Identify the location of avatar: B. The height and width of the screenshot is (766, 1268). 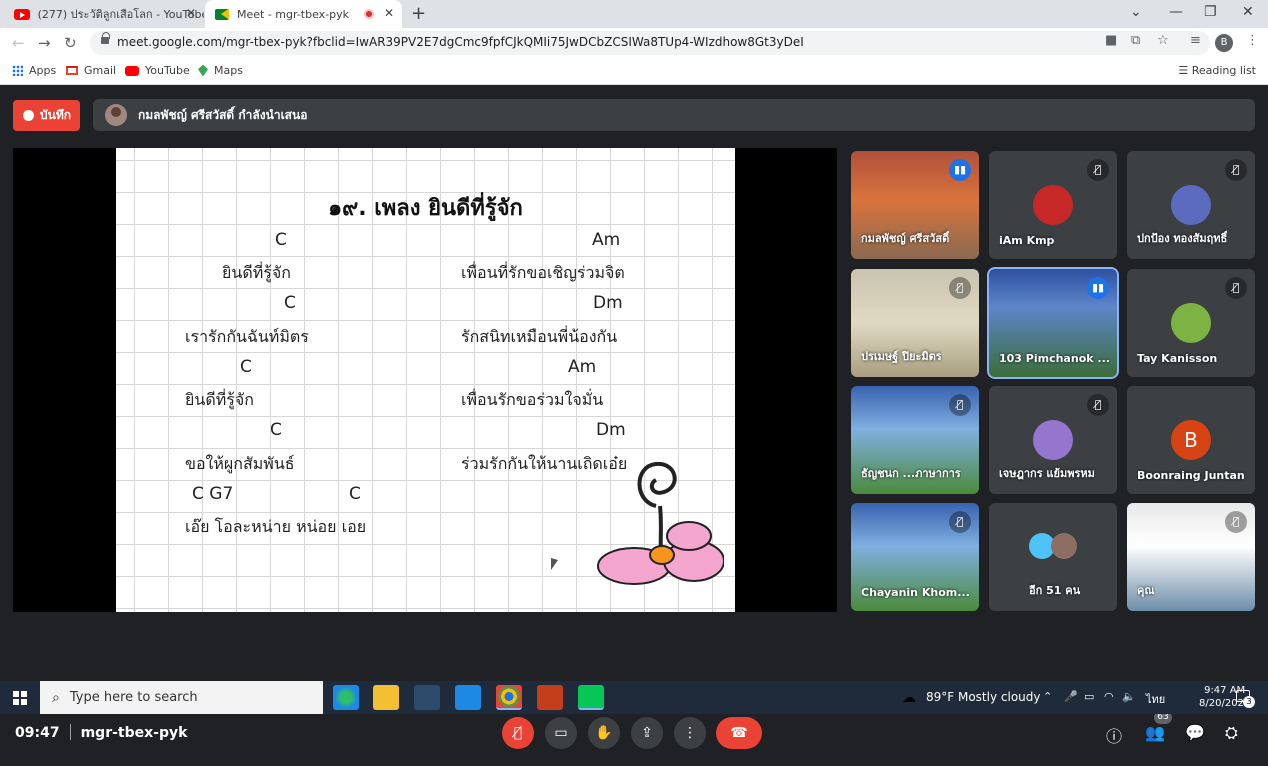
(1191, 440).